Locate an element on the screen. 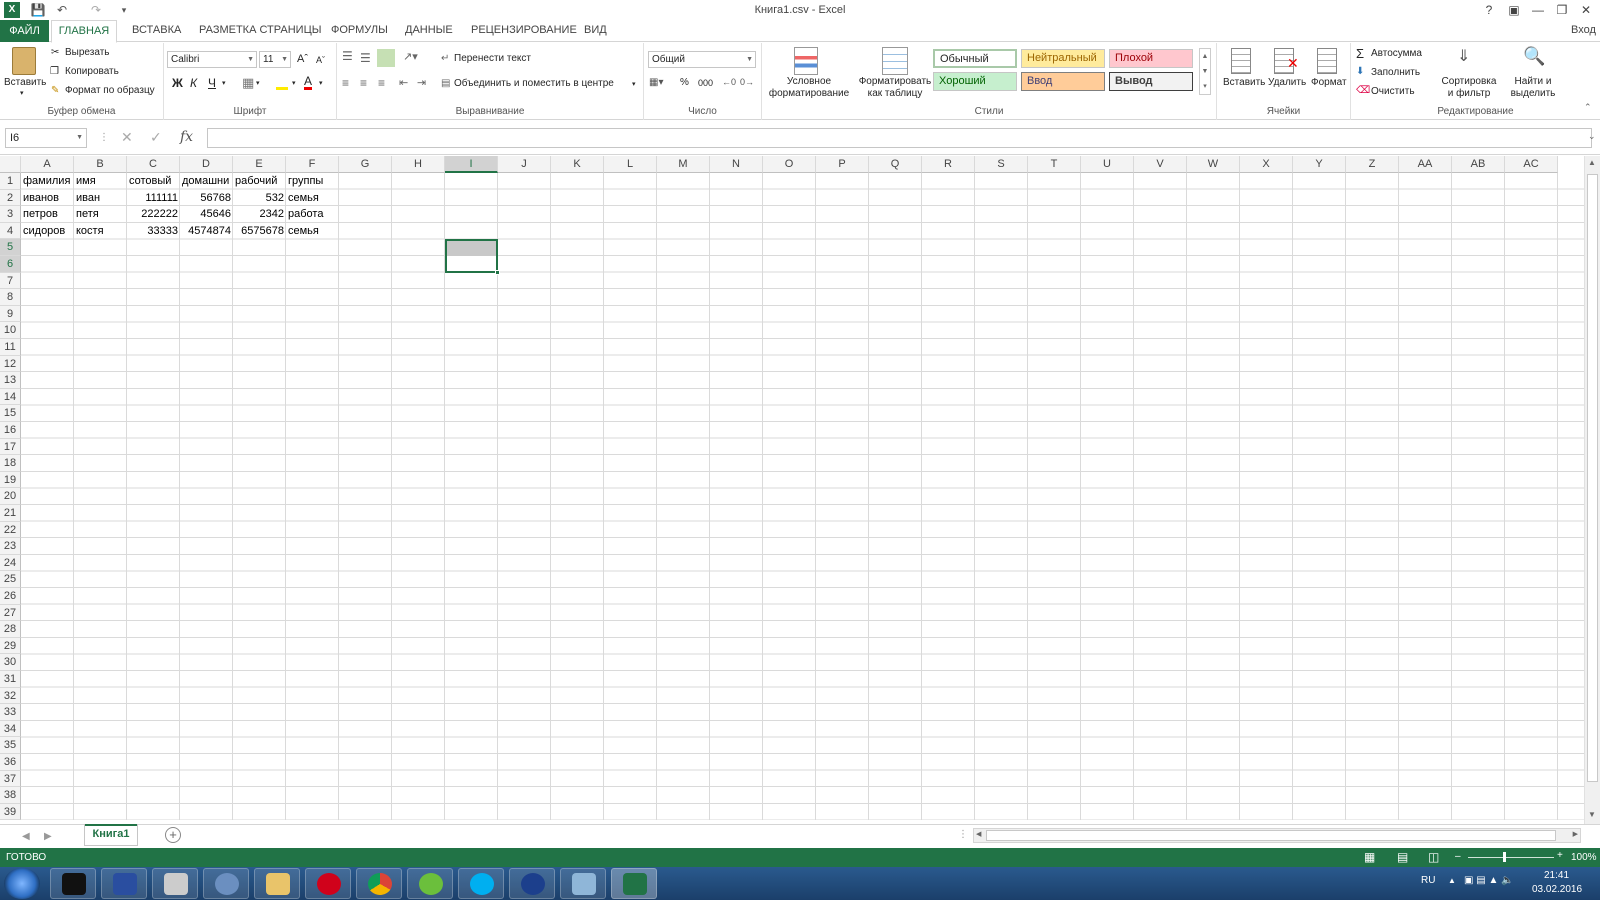 The width and height of the screenshot is (1600, 900). row-header: 30 is located at coordinates (10, 662).